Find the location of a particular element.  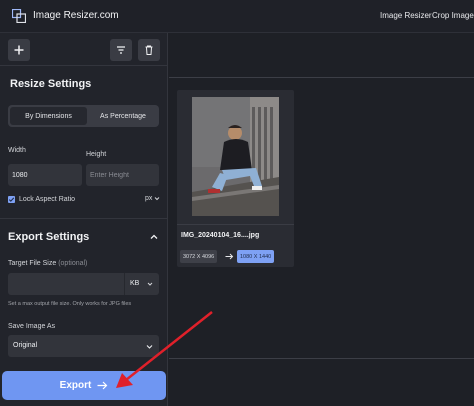

lock-aspect-label: Lock Aspect Ratio is located at coordinates (47, 199).